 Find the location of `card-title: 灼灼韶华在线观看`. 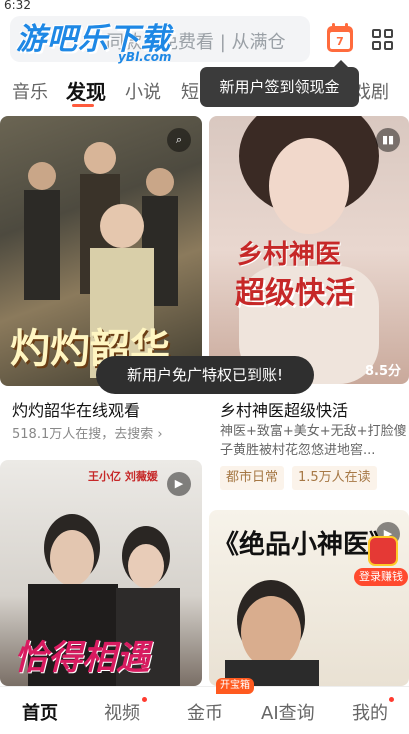

card-title: 灼灼韶华在线观看 is located at coordinates (76, 409).